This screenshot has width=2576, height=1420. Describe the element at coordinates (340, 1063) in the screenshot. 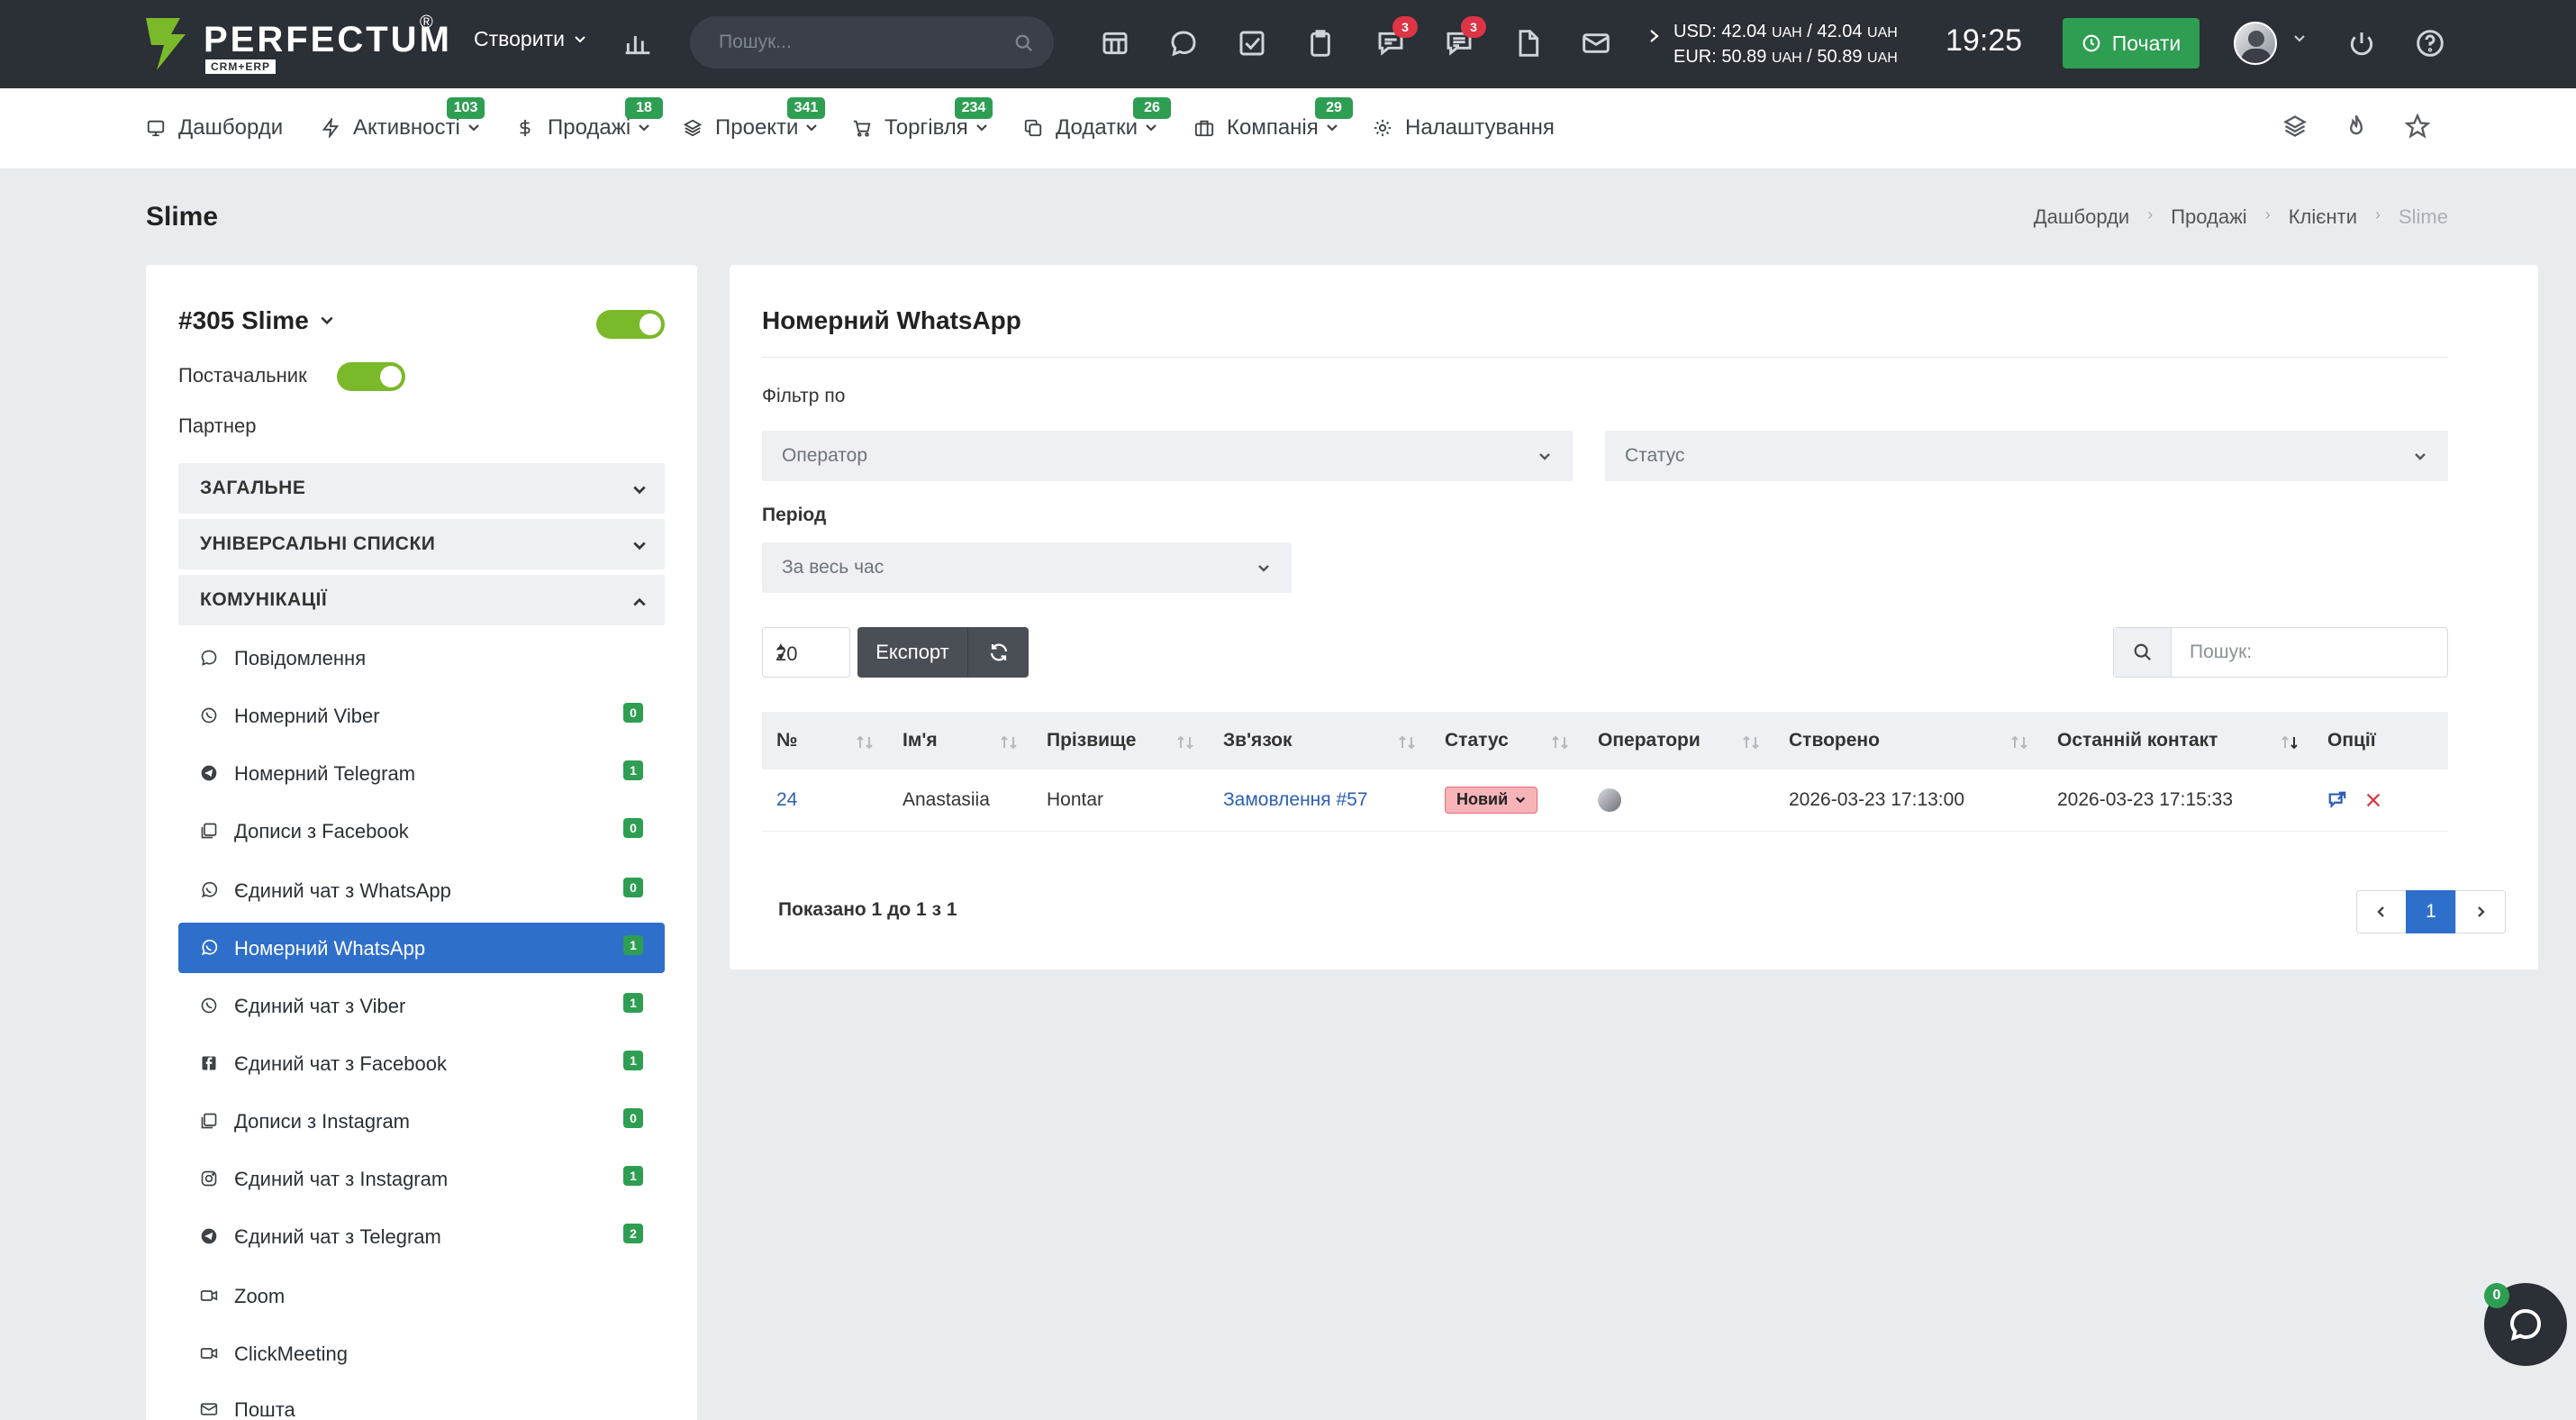

I see `comm-label: Єдиний чат з Facebook` at that location.